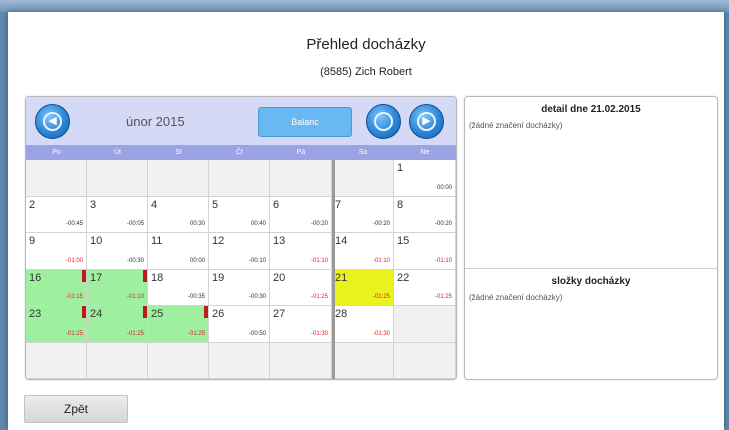 Image resolution: width=729 pixels, height=430 pixels. What do you see at coordinates (239, 214) in the screenshot?
I see `calendar-day-cell: 5 00:40` at bounding box center [239, 214].